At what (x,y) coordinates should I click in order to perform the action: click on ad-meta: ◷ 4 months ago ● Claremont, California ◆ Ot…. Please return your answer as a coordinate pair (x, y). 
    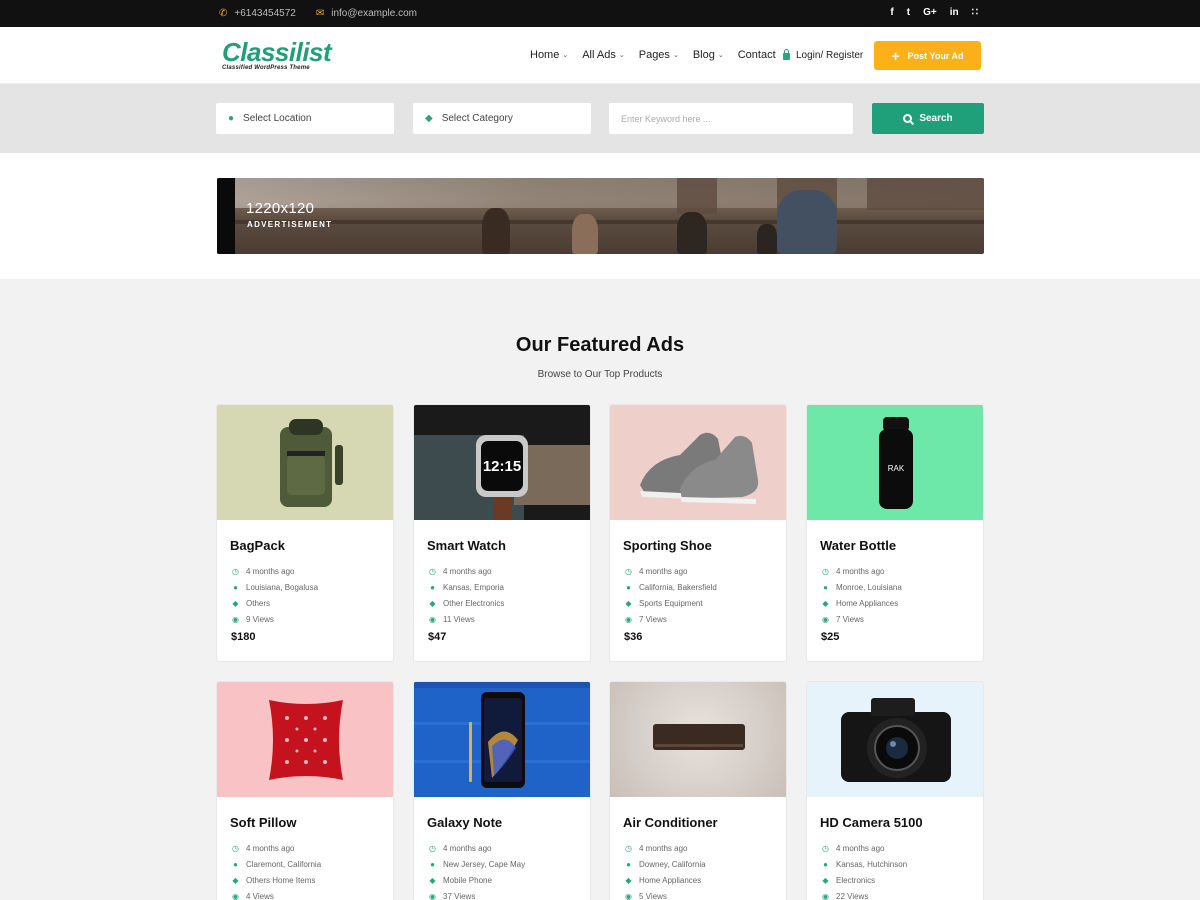
    Looking at the image, I should click on (276, 870).